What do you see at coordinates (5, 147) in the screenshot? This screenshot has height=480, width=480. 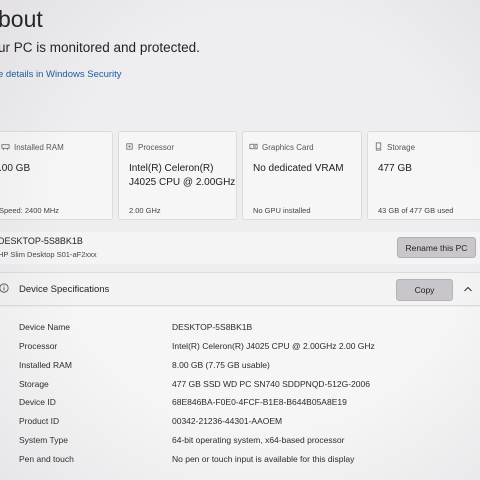 I see `ram-icon` at bounding box center [5, 147].